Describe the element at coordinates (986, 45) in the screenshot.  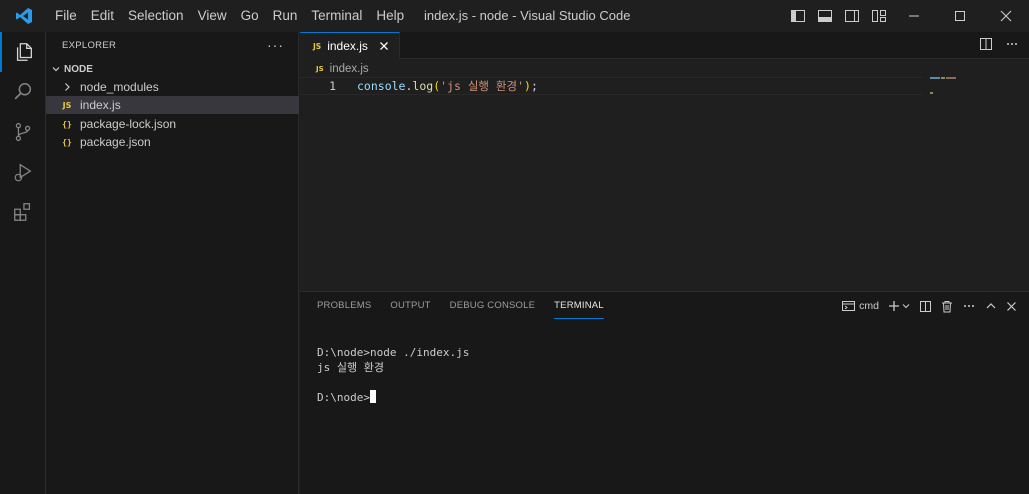
I see `split-editor-icon` at that location.